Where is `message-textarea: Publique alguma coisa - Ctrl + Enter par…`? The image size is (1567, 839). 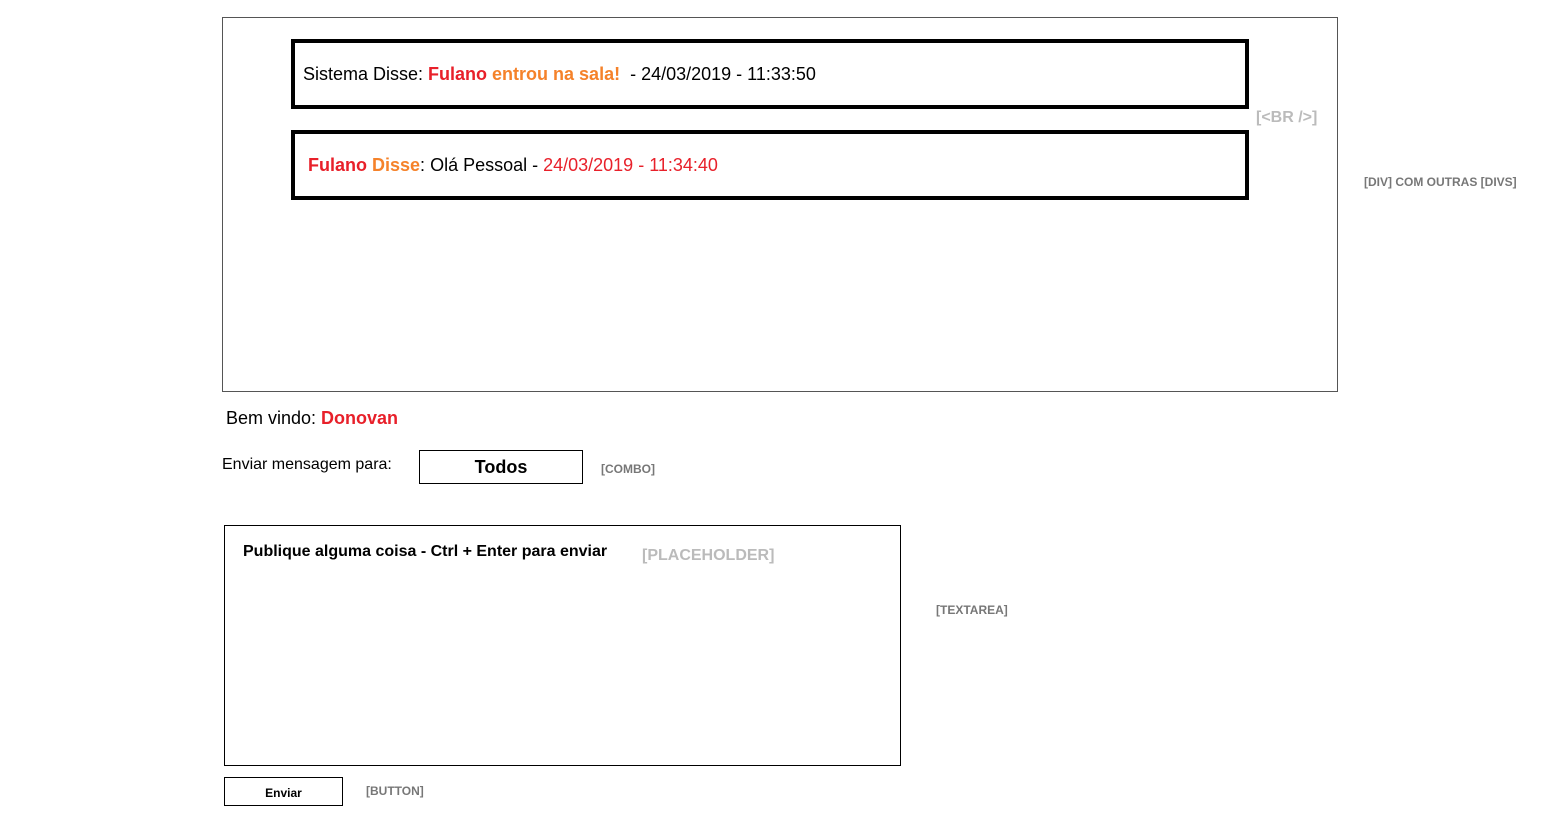 message-textarea: Publique alguma coisa - Ctrl + Enter par… is located at coordinates (562, 645).